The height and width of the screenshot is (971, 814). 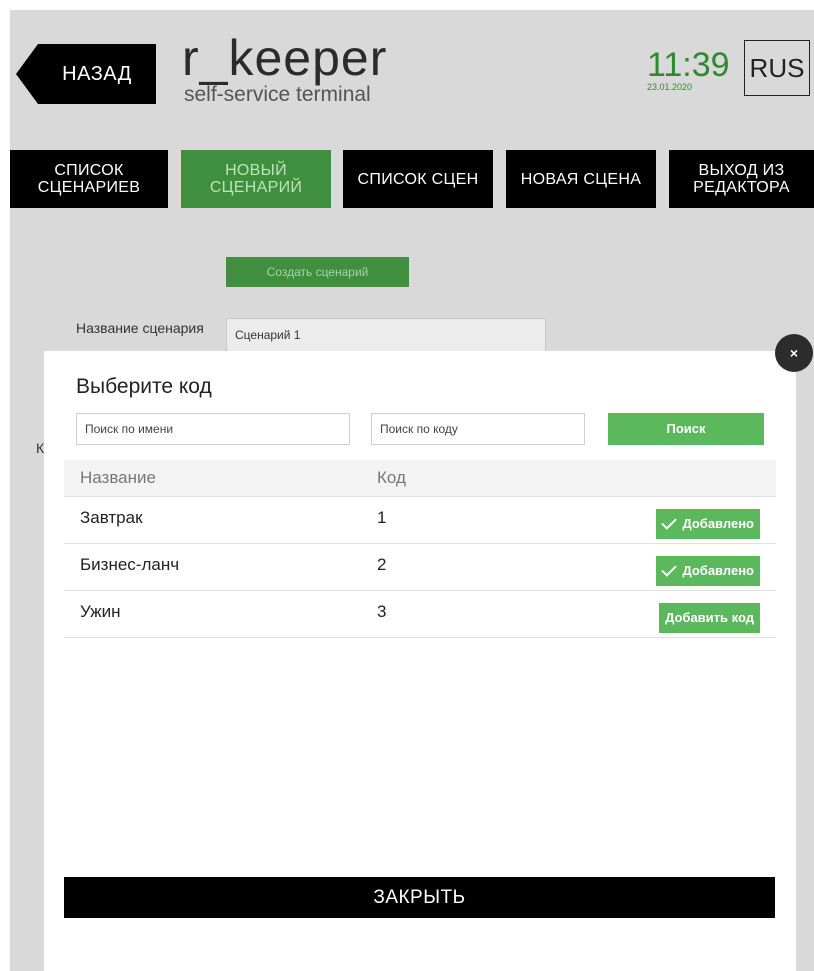 What do you see at coordinates (213, 429) in the screenshot?
I see `search-by-name-input: Поиск по имени` at bounding box center [213, 429].